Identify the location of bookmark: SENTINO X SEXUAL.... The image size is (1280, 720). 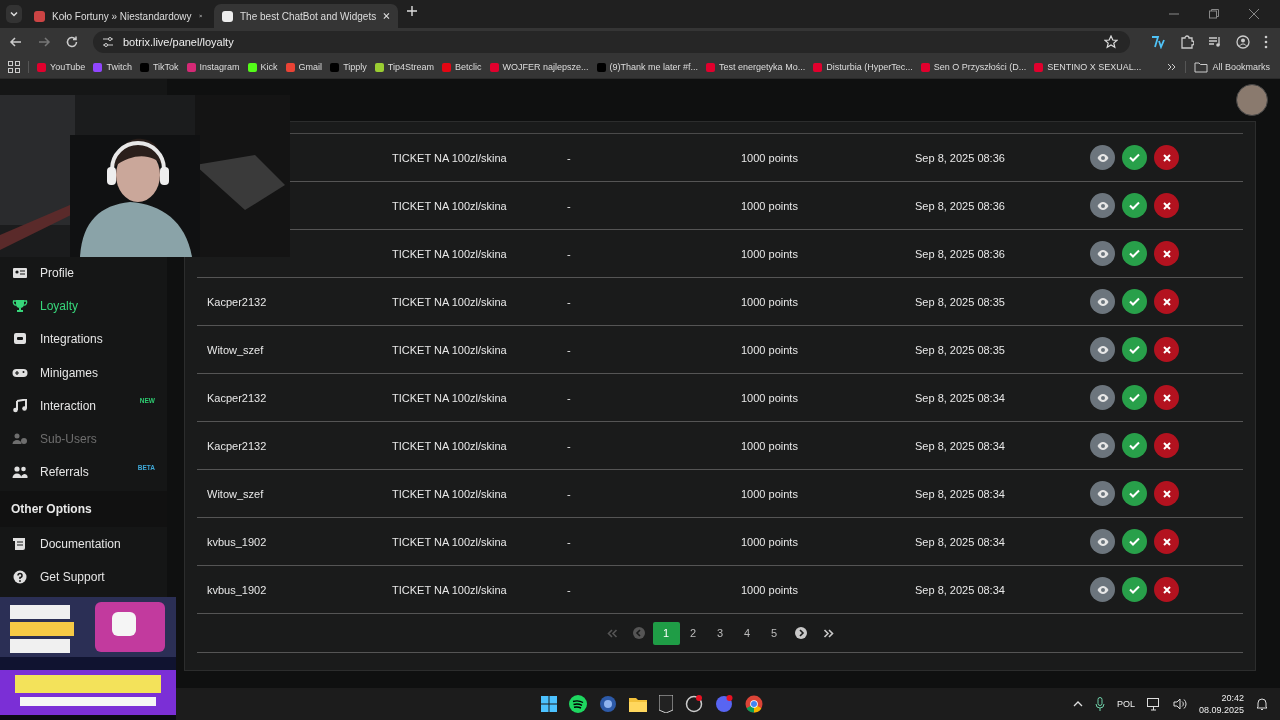
(1088, 67).